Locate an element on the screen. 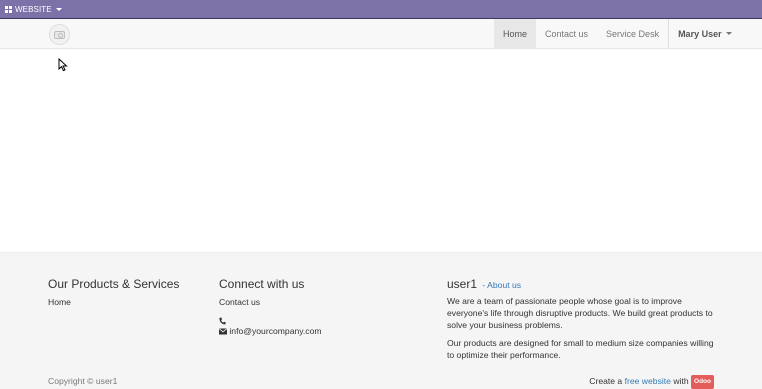 The height and width of the screenshot is (389, 762). nav-service-desk: Service Desk is located at coordinates (632, 33).